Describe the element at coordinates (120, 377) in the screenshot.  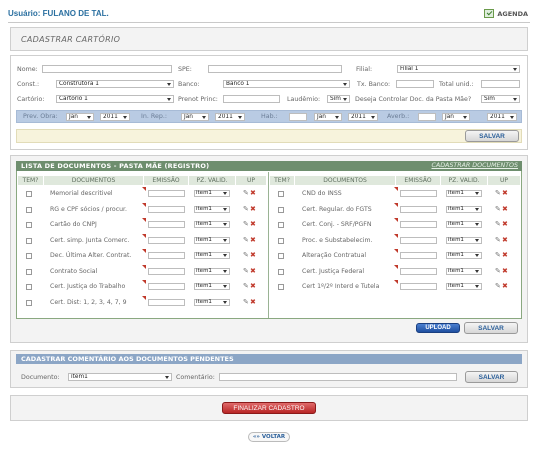
I see `documento-select: item1` at that location.